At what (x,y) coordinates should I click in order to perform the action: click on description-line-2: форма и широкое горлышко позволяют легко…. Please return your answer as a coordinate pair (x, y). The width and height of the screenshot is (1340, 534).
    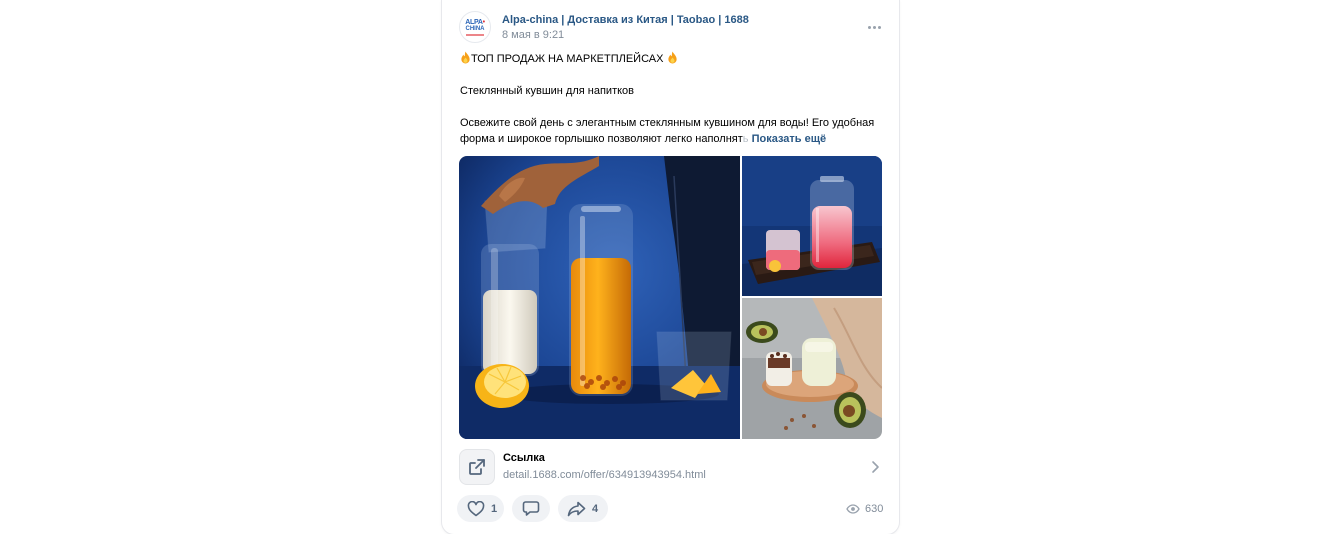
    Looking at the image, I should click on (672, 139).